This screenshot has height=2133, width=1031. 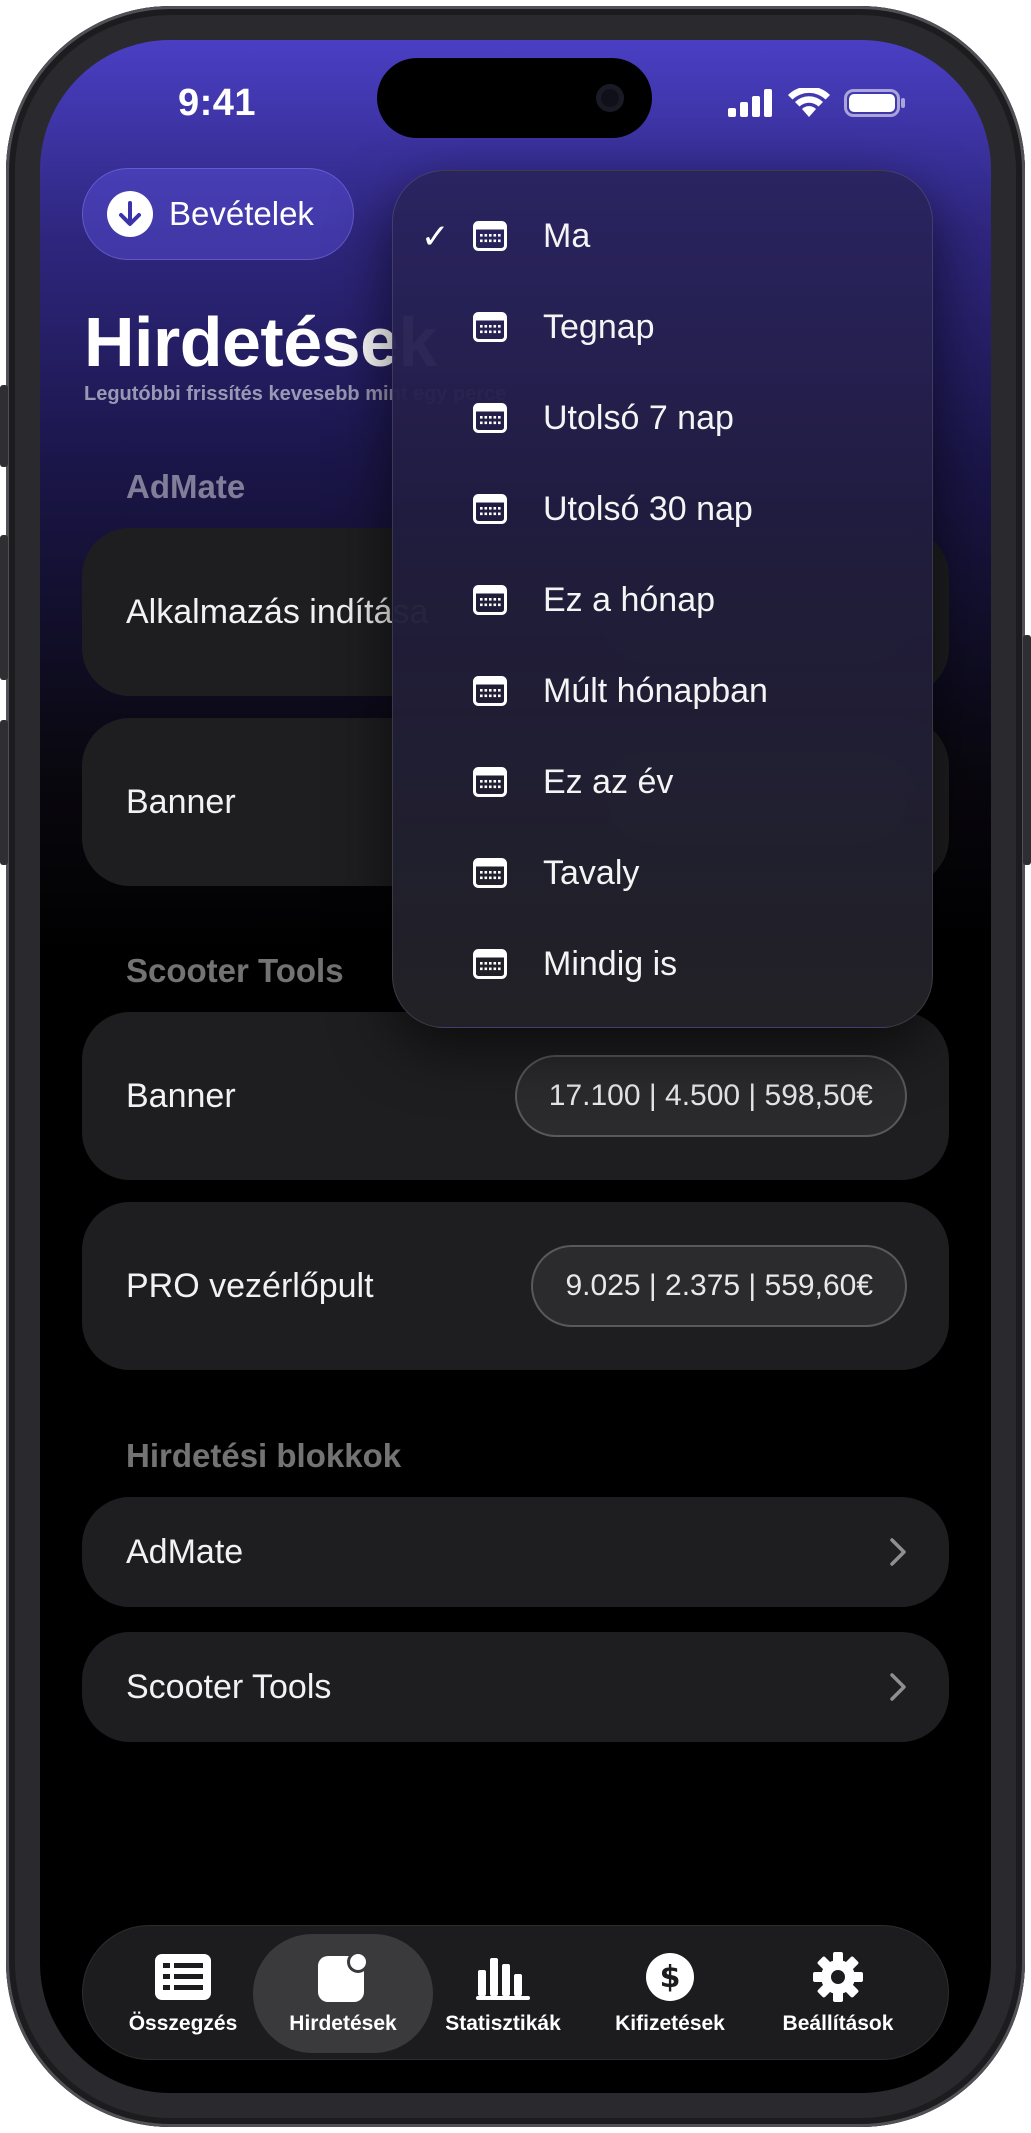 I want to click on section-title-admate: AdMate, so click(x=186, y=486).